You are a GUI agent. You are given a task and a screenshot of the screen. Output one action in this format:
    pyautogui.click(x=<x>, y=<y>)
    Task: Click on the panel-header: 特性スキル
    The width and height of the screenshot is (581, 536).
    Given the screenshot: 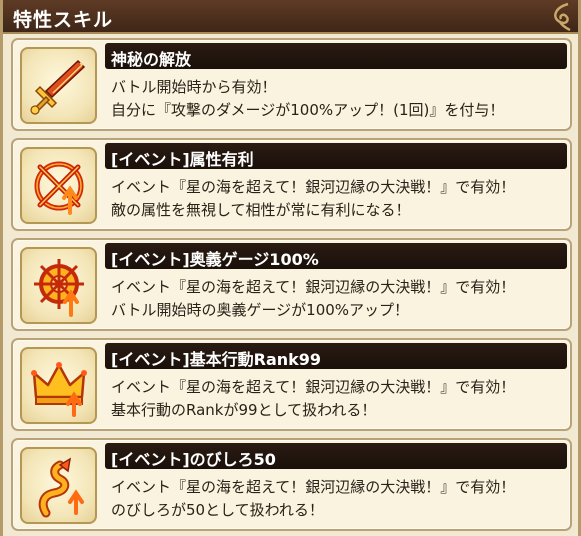 What is the action you would take?
    pyautogui.click(x=290, y=17)
    